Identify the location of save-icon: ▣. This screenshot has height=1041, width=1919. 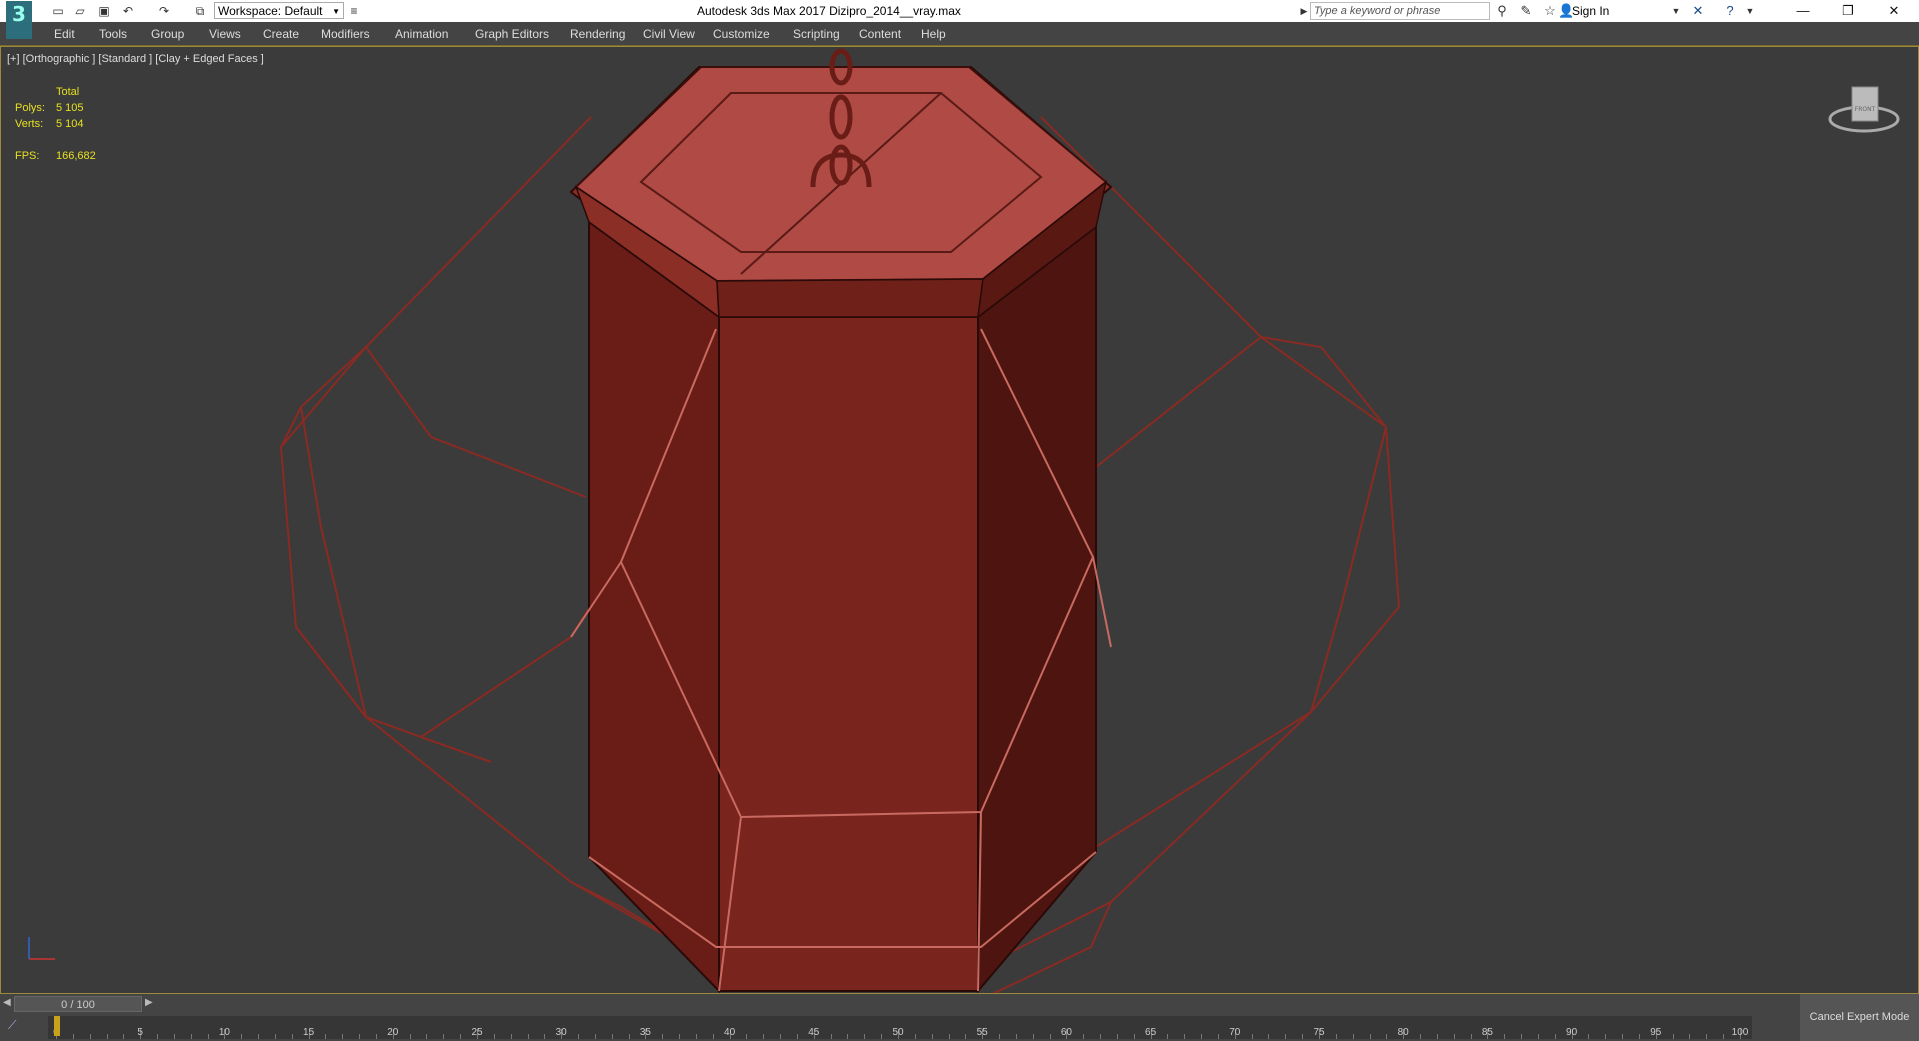
(104, 11).